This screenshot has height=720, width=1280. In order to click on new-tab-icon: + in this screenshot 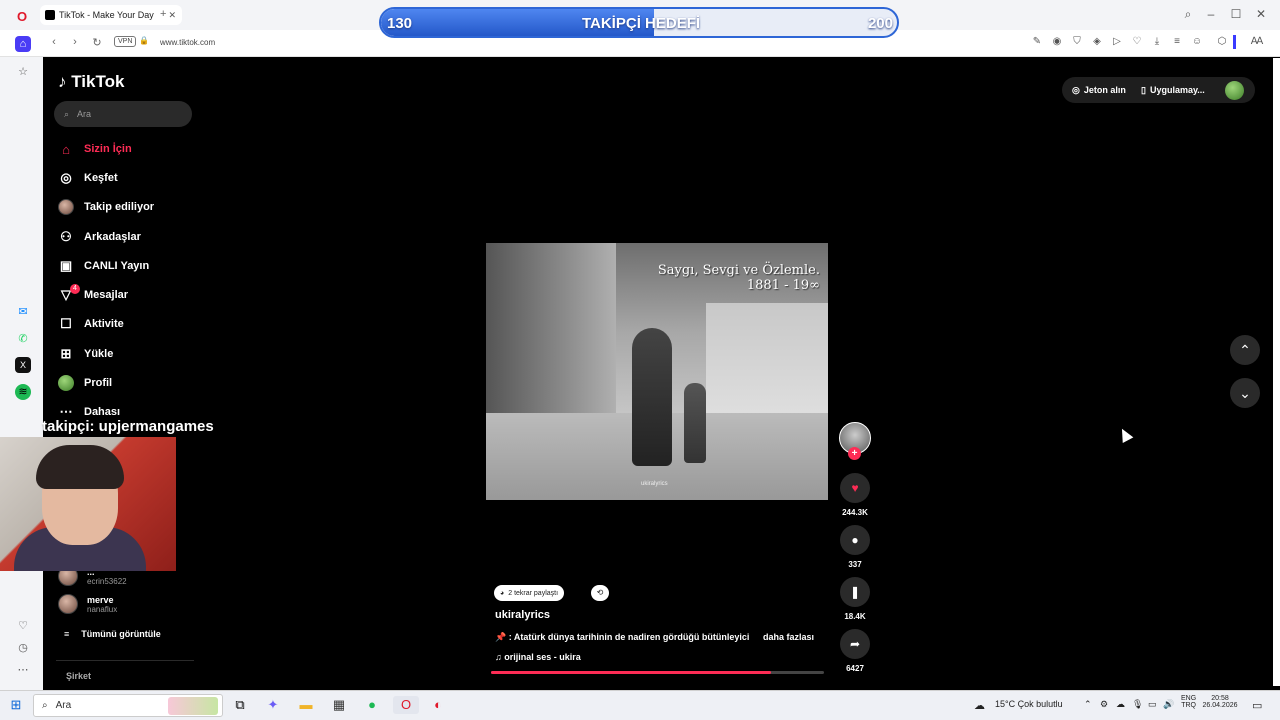, I will do `click(163, 14)`.